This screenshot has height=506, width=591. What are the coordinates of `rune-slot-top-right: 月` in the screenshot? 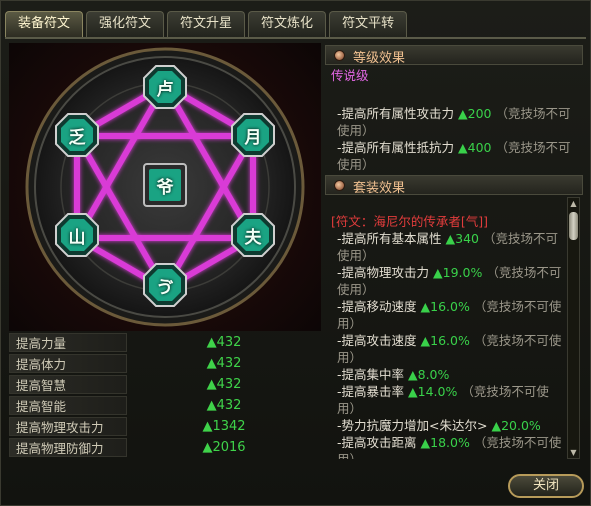 It's located at (253, 135).